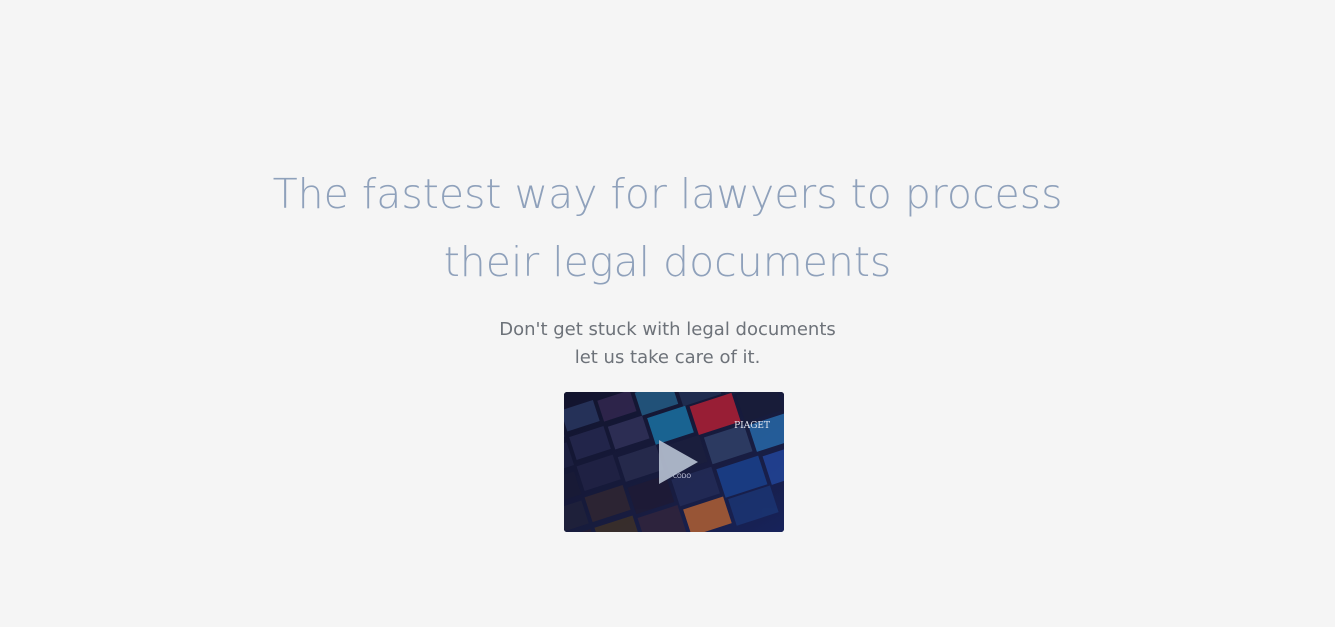 The width and height of the screenshot is (1335, 627). I want to click on video-thumbnail-collage: PIAGET CODO, so click(674, 462).